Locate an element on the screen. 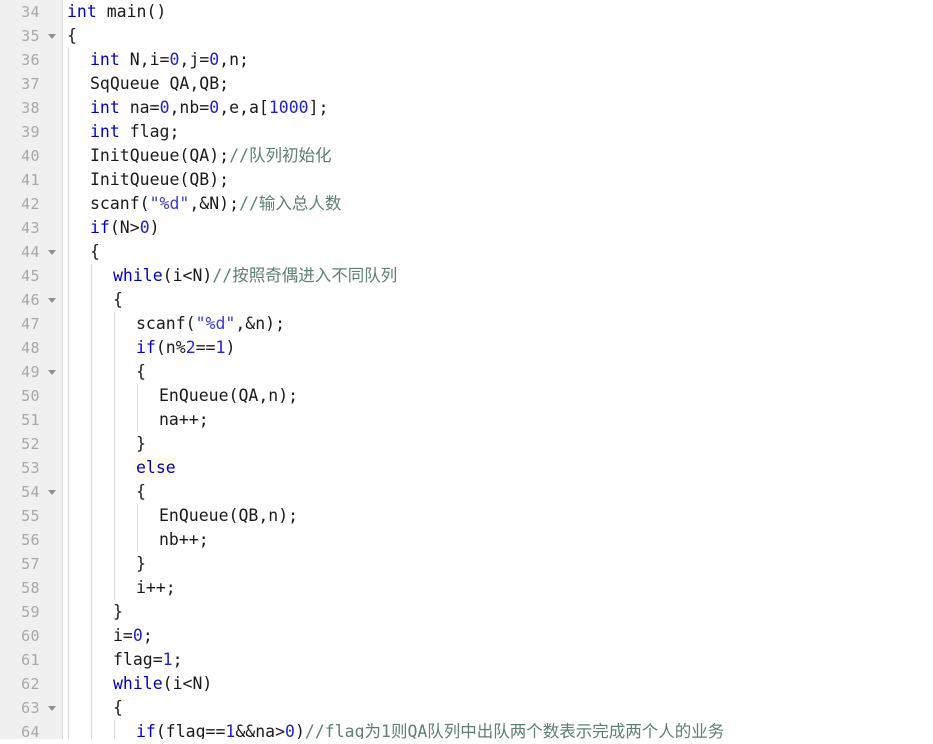 The width and height of the screenshot is (933, 744). code-line-text: scanf("%d",&n); is located at coordinates (176, 323).